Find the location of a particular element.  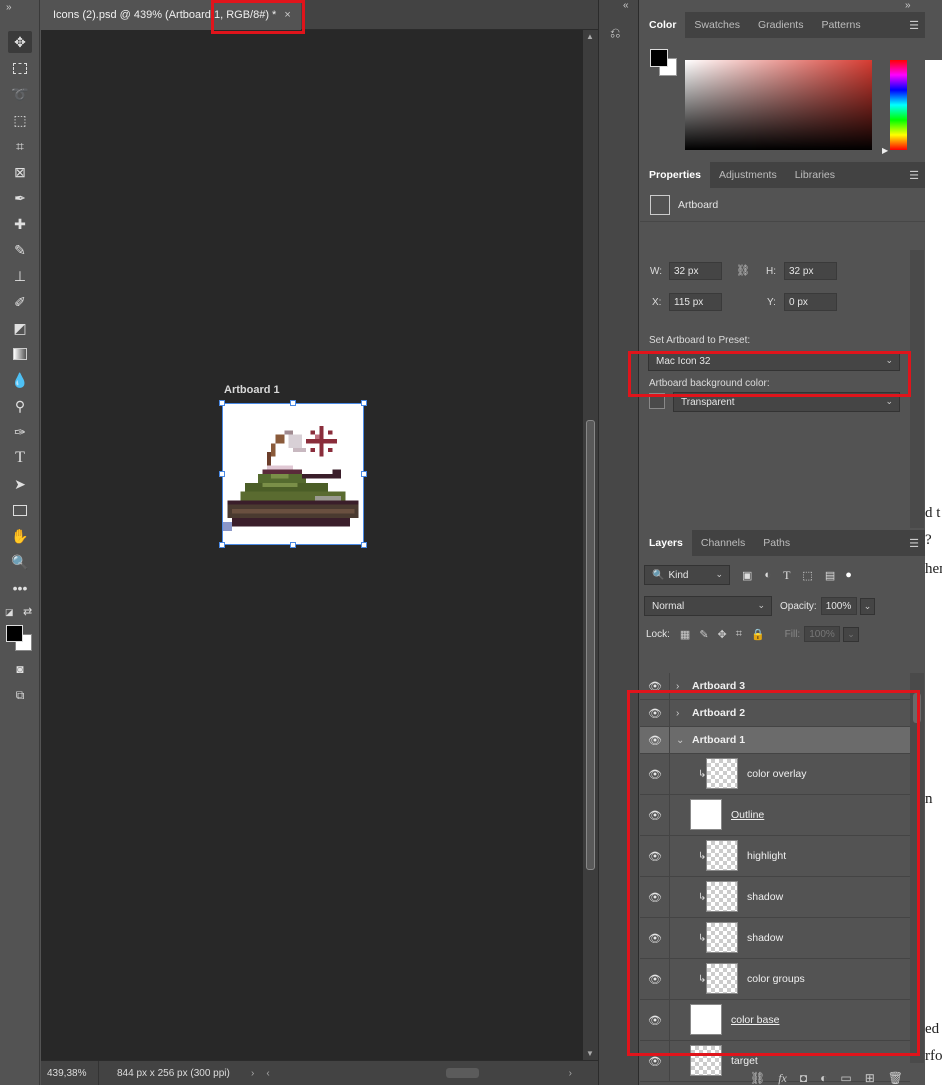

swap-colors-icon: ⇄ is located at coordinates (27, 611).